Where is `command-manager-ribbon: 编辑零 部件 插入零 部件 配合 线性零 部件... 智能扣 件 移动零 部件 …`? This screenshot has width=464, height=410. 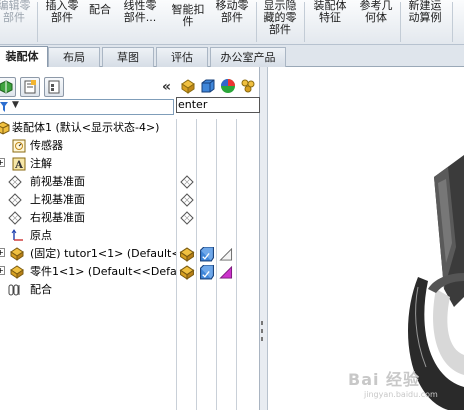
command-manager-ribbon: 编辑零 部件 插入零 部件 配合 线性零 部件... 智能扣 件 移动零 部件 … is located at coordinates (232, 22).